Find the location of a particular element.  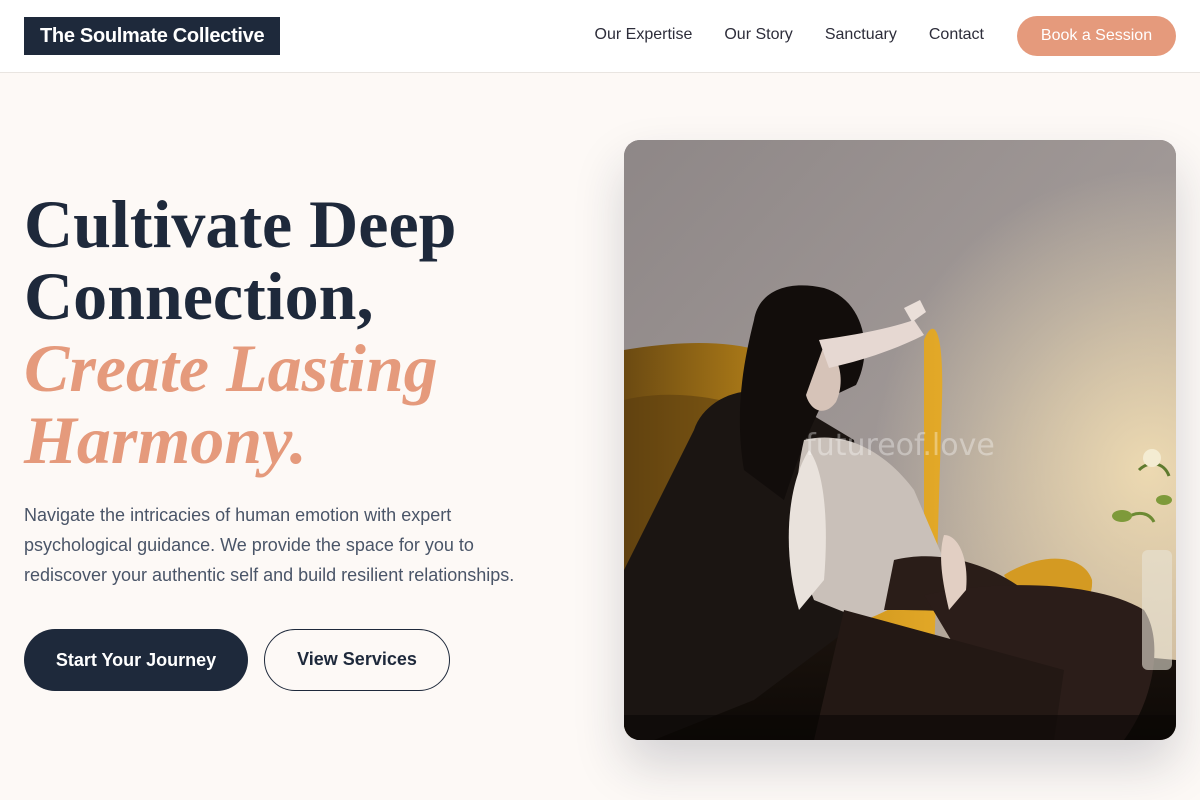

hero-title-line-1: Cultivate Deep is located at coordinates (240, 224).